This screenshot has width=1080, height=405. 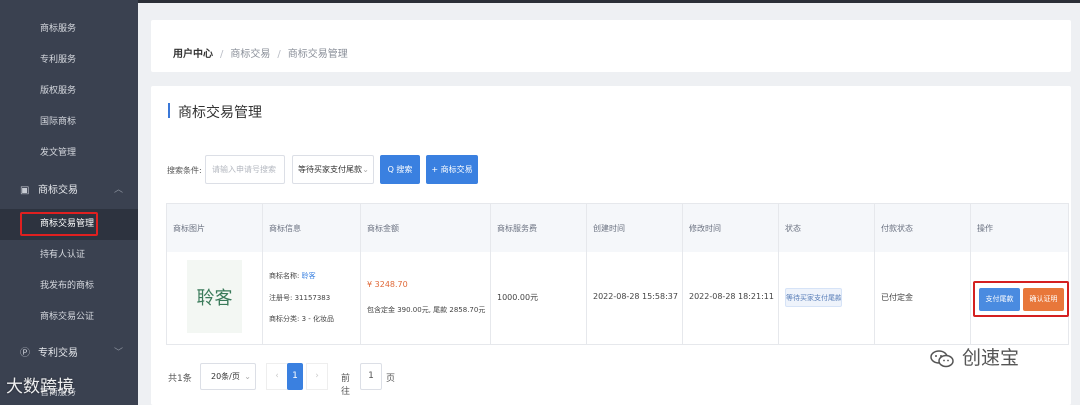 I want to click on page-title: 商标交易管理, so click(x=220, y=113).